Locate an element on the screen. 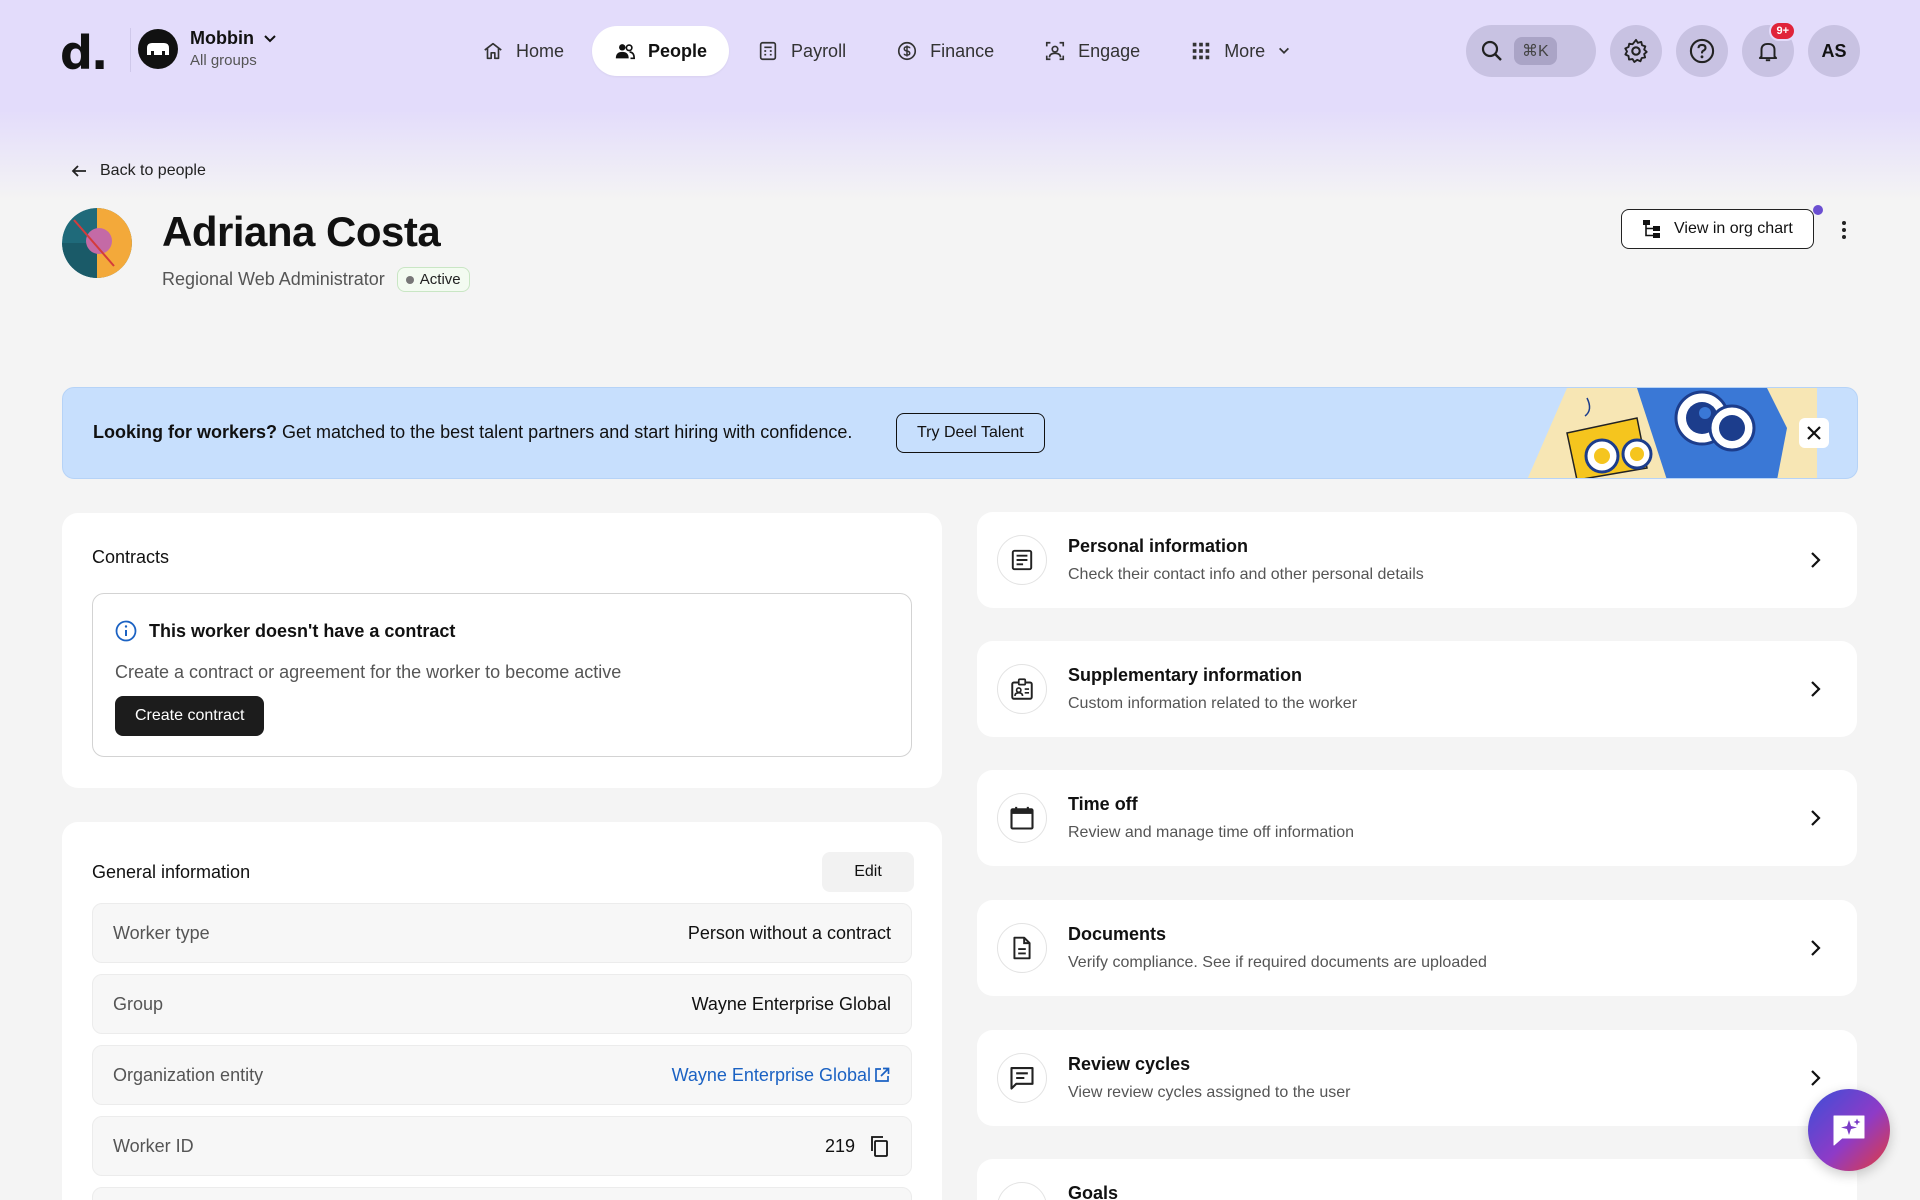 The width and height of the screenshot is (1920, 1200). ai-assistant-button is located at coordinates (1849, 1130).